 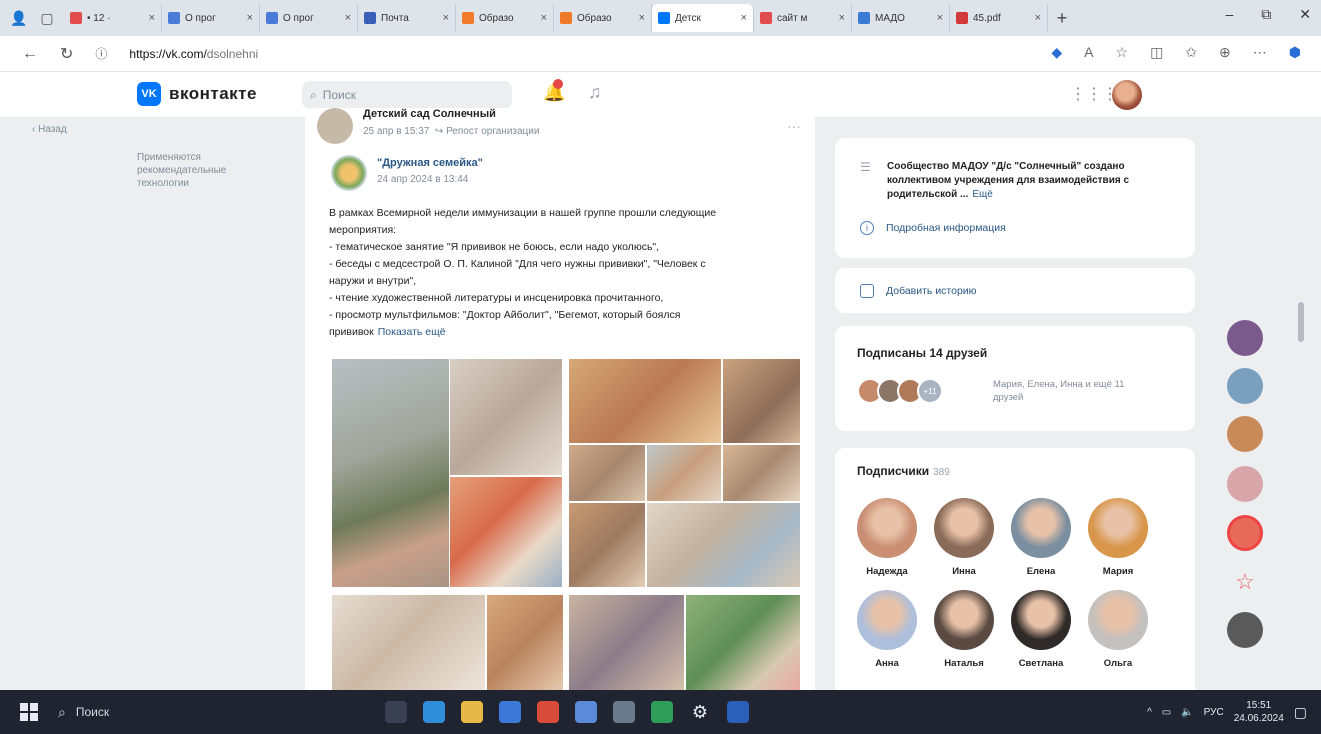 I want to click on word-icon, so click(x=738, y=712).